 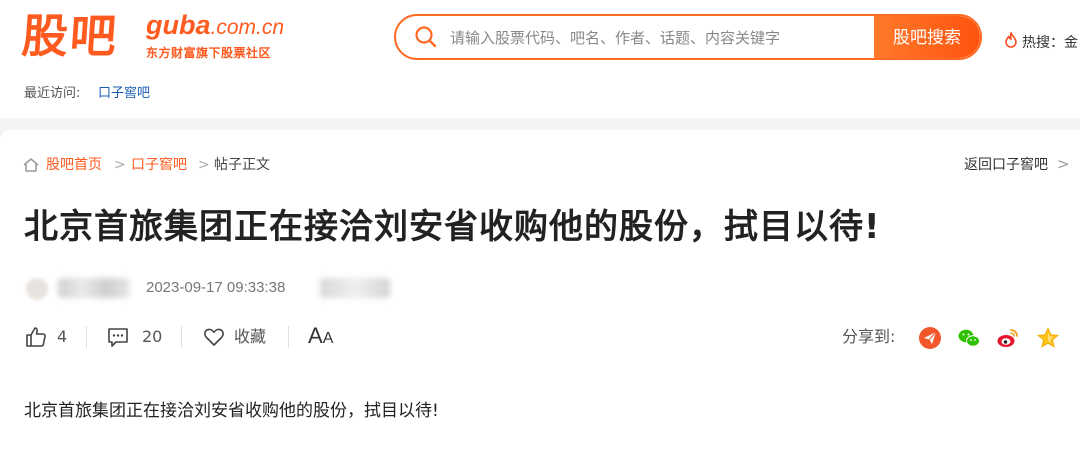 I want to click on like-icon, so click(x=36, y=337).